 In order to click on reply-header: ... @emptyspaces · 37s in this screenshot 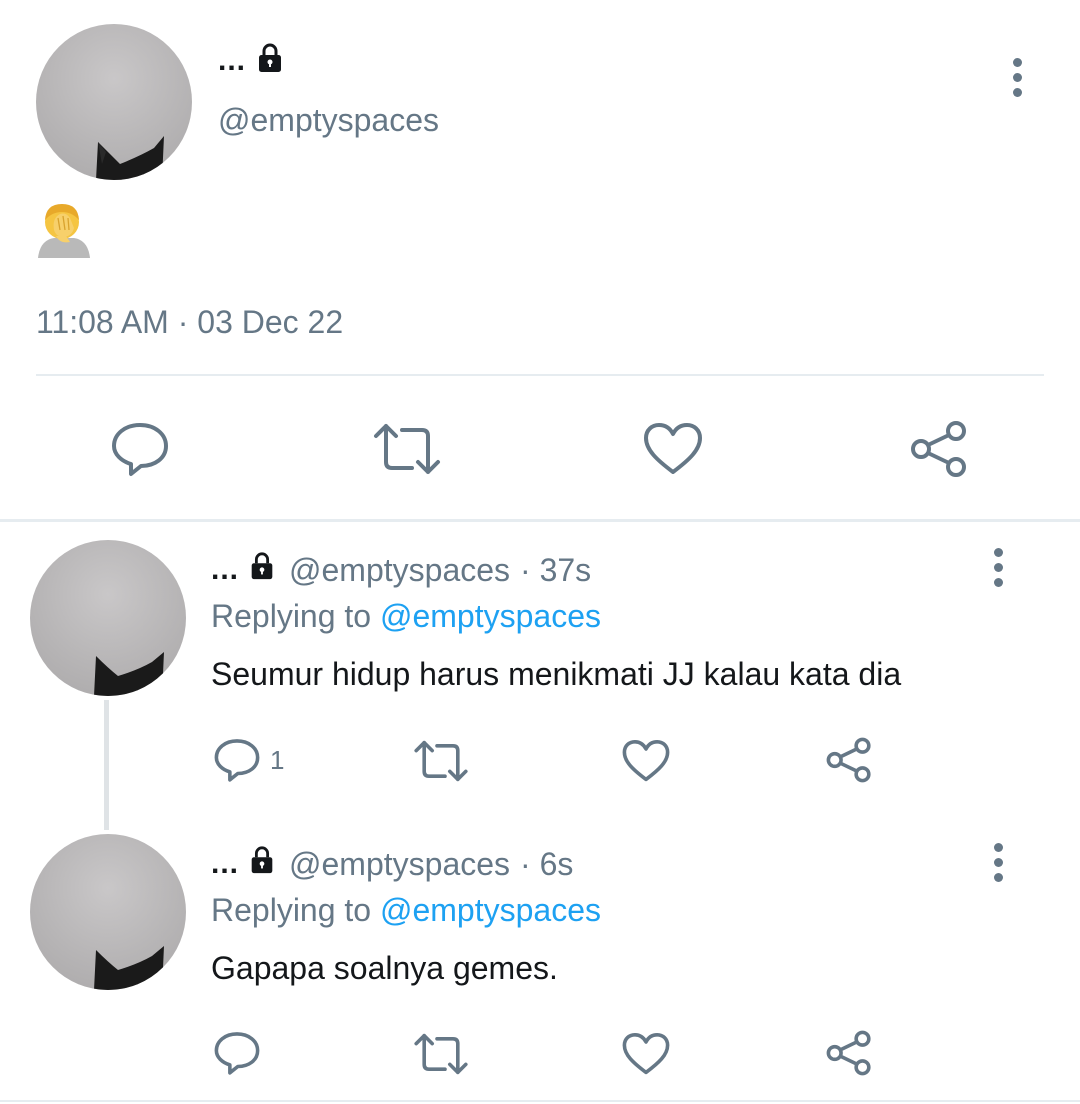, I will do `click(401, 570)`.